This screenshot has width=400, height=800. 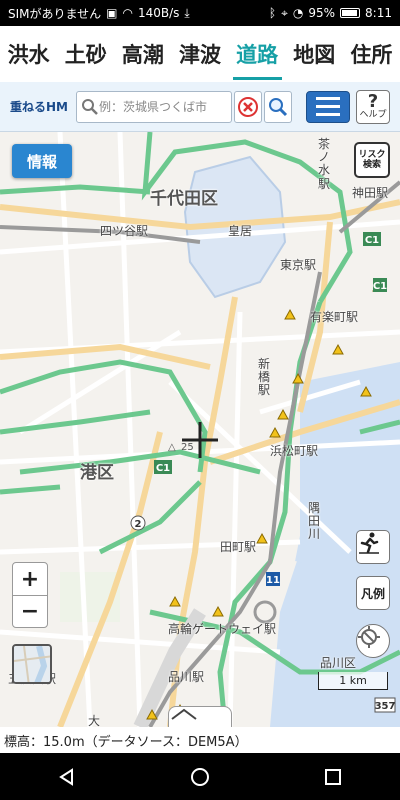 I want to click on battery-percent: 95%, so click(x=322, y=13).